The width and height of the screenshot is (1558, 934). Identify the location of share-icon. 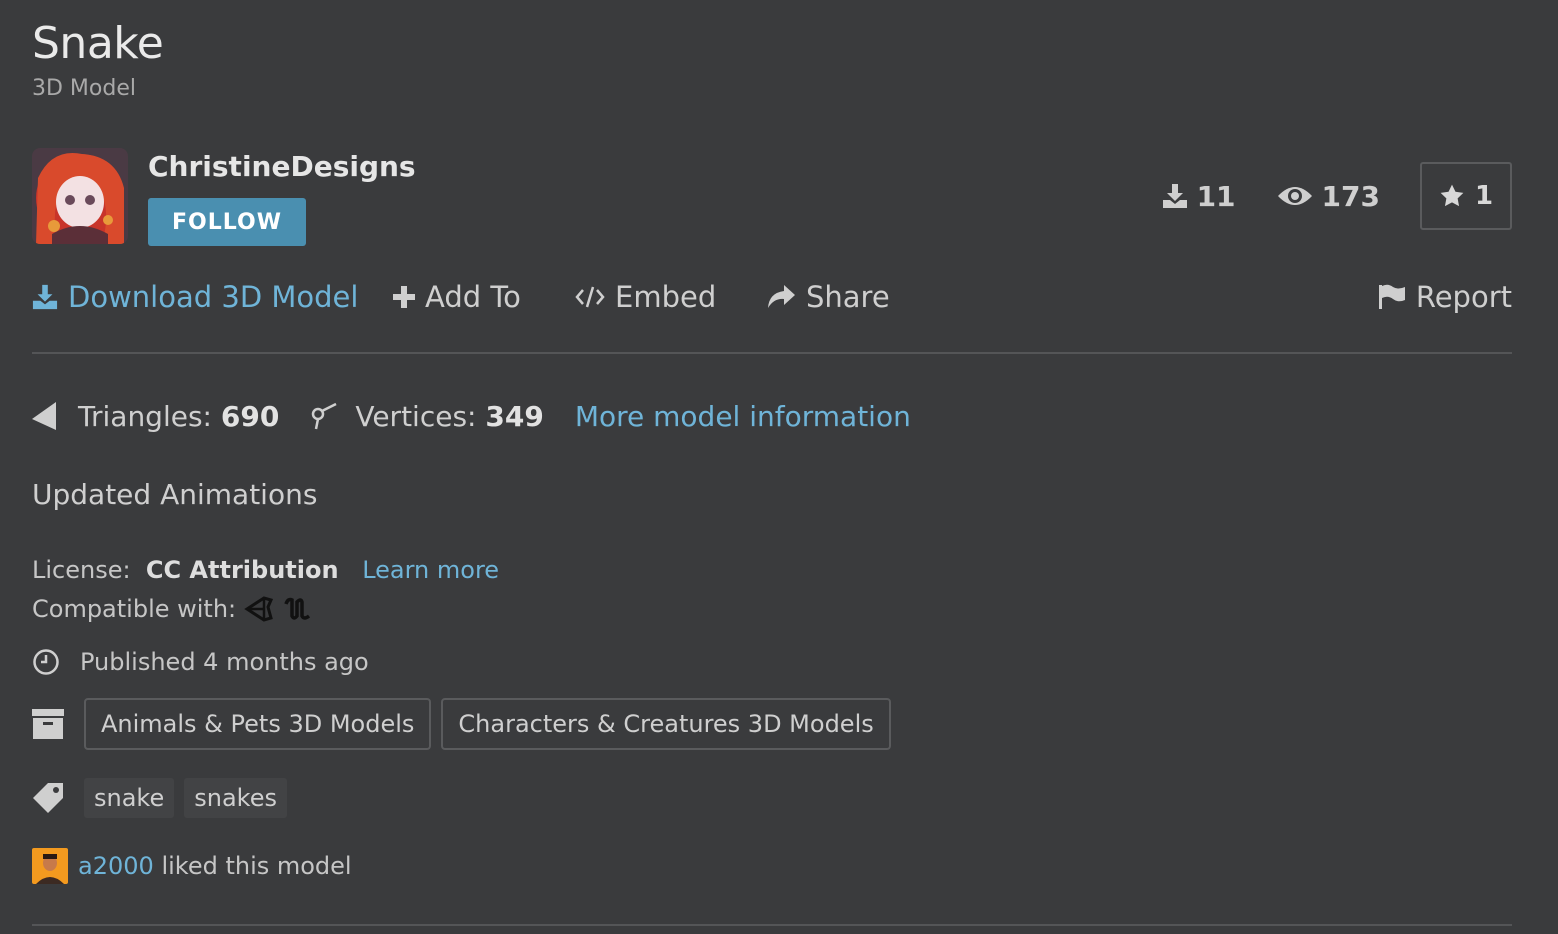
(781, 296).